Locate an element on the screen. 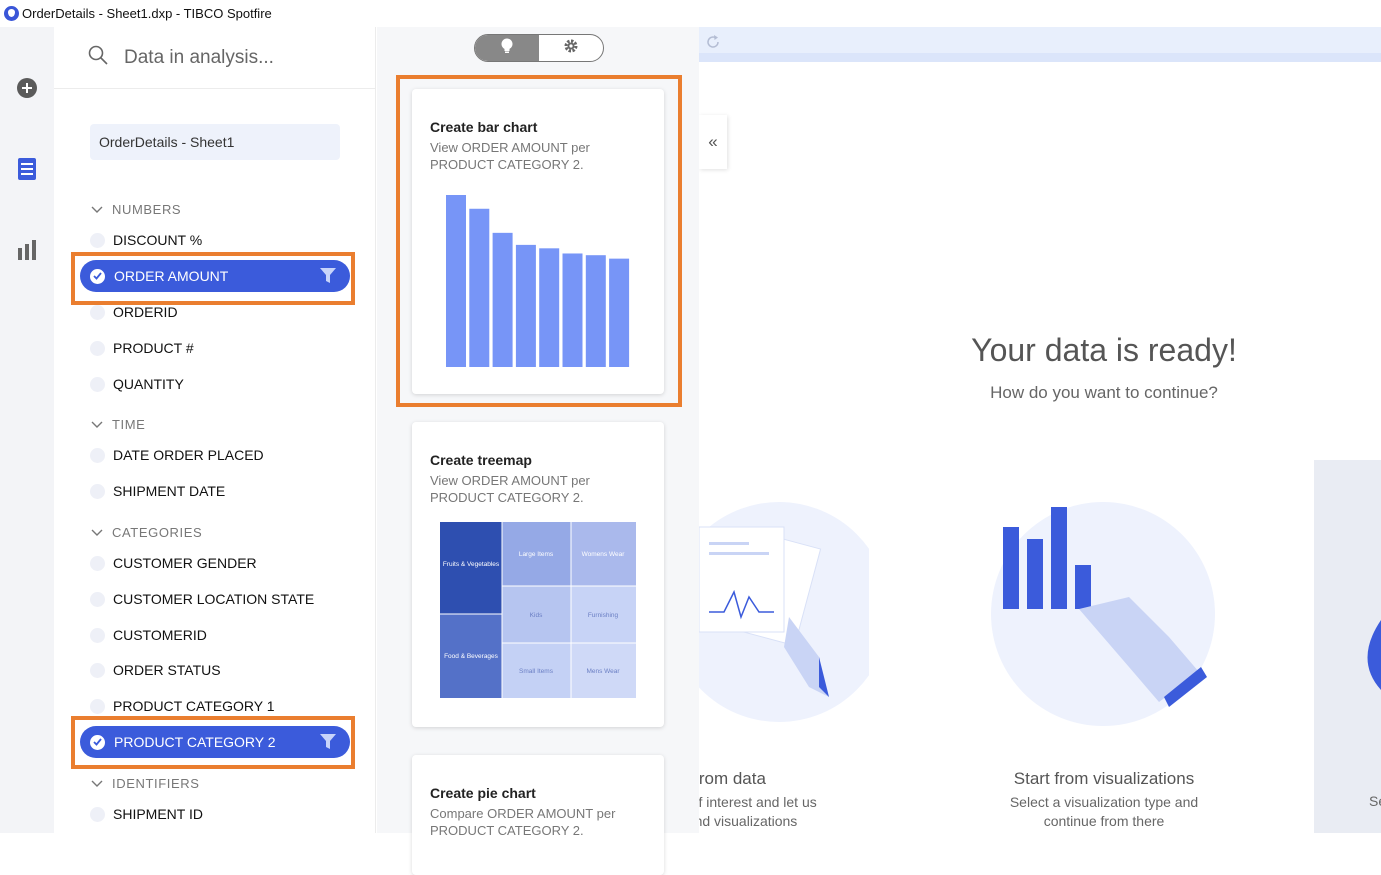 The width and height of the screenshot is (1381, 875). search-input is located at coordinates (239, 57).